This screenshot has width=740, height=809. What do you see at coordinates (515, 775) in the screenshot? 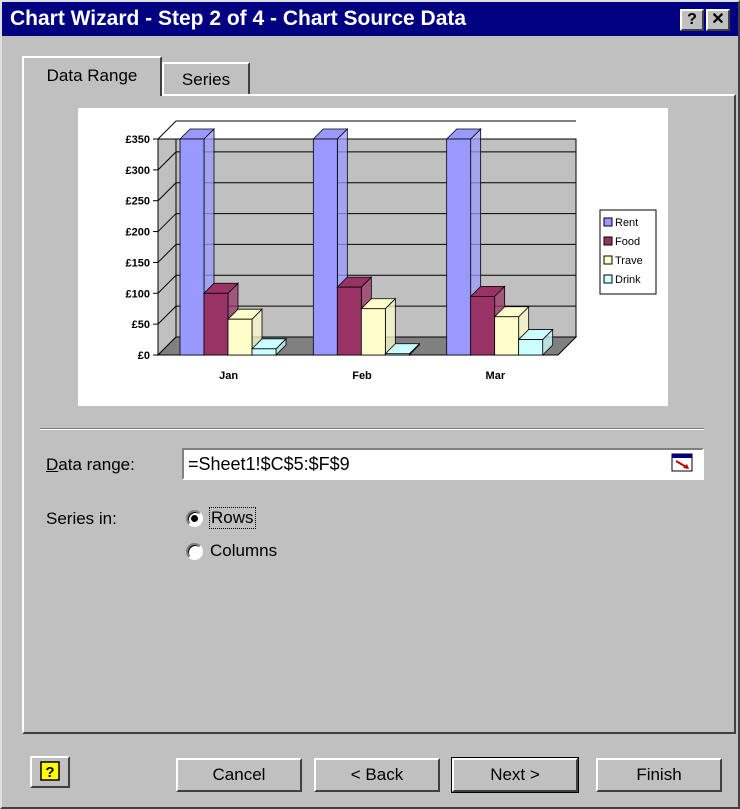
I see `next-button: Next >` at bounding box center [515, 775].